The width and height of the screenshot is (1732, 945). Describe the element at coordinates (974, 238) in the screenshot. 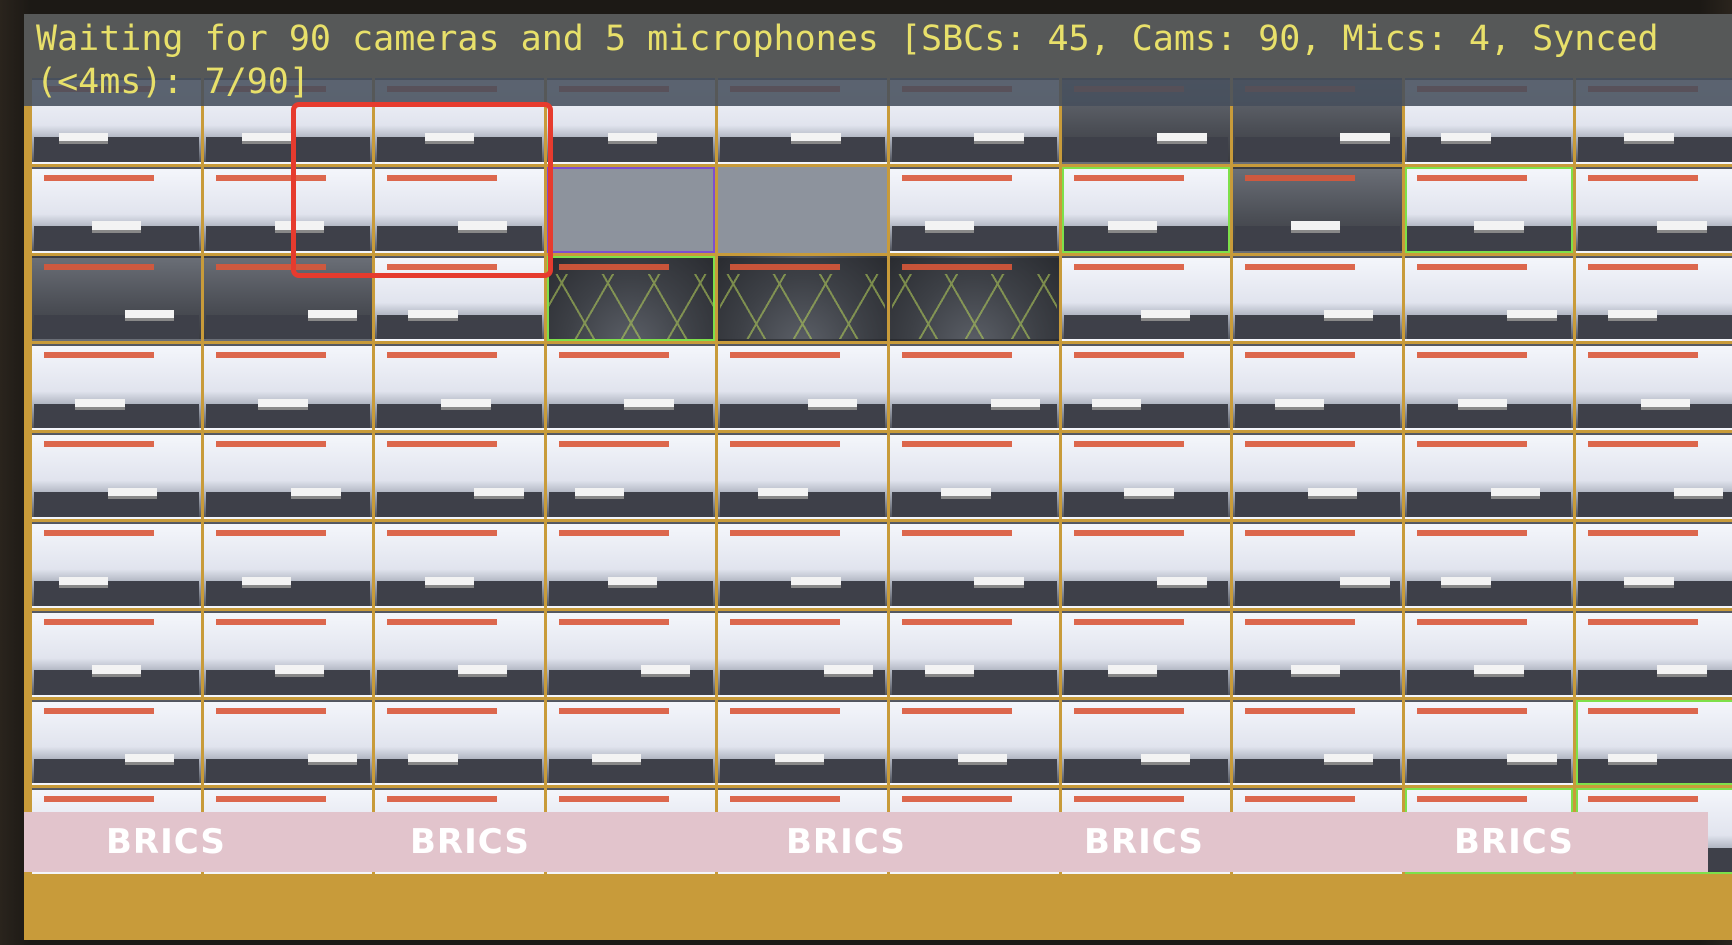

I see `room-floor` at that location.